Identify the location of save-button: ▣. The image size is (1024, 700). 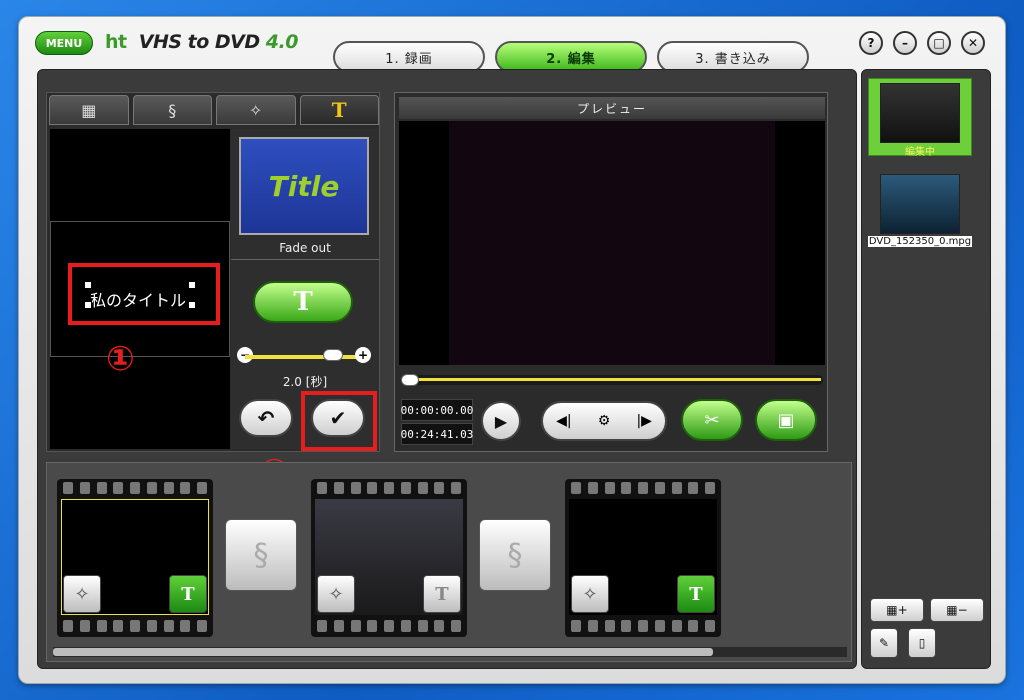
(786, 420).